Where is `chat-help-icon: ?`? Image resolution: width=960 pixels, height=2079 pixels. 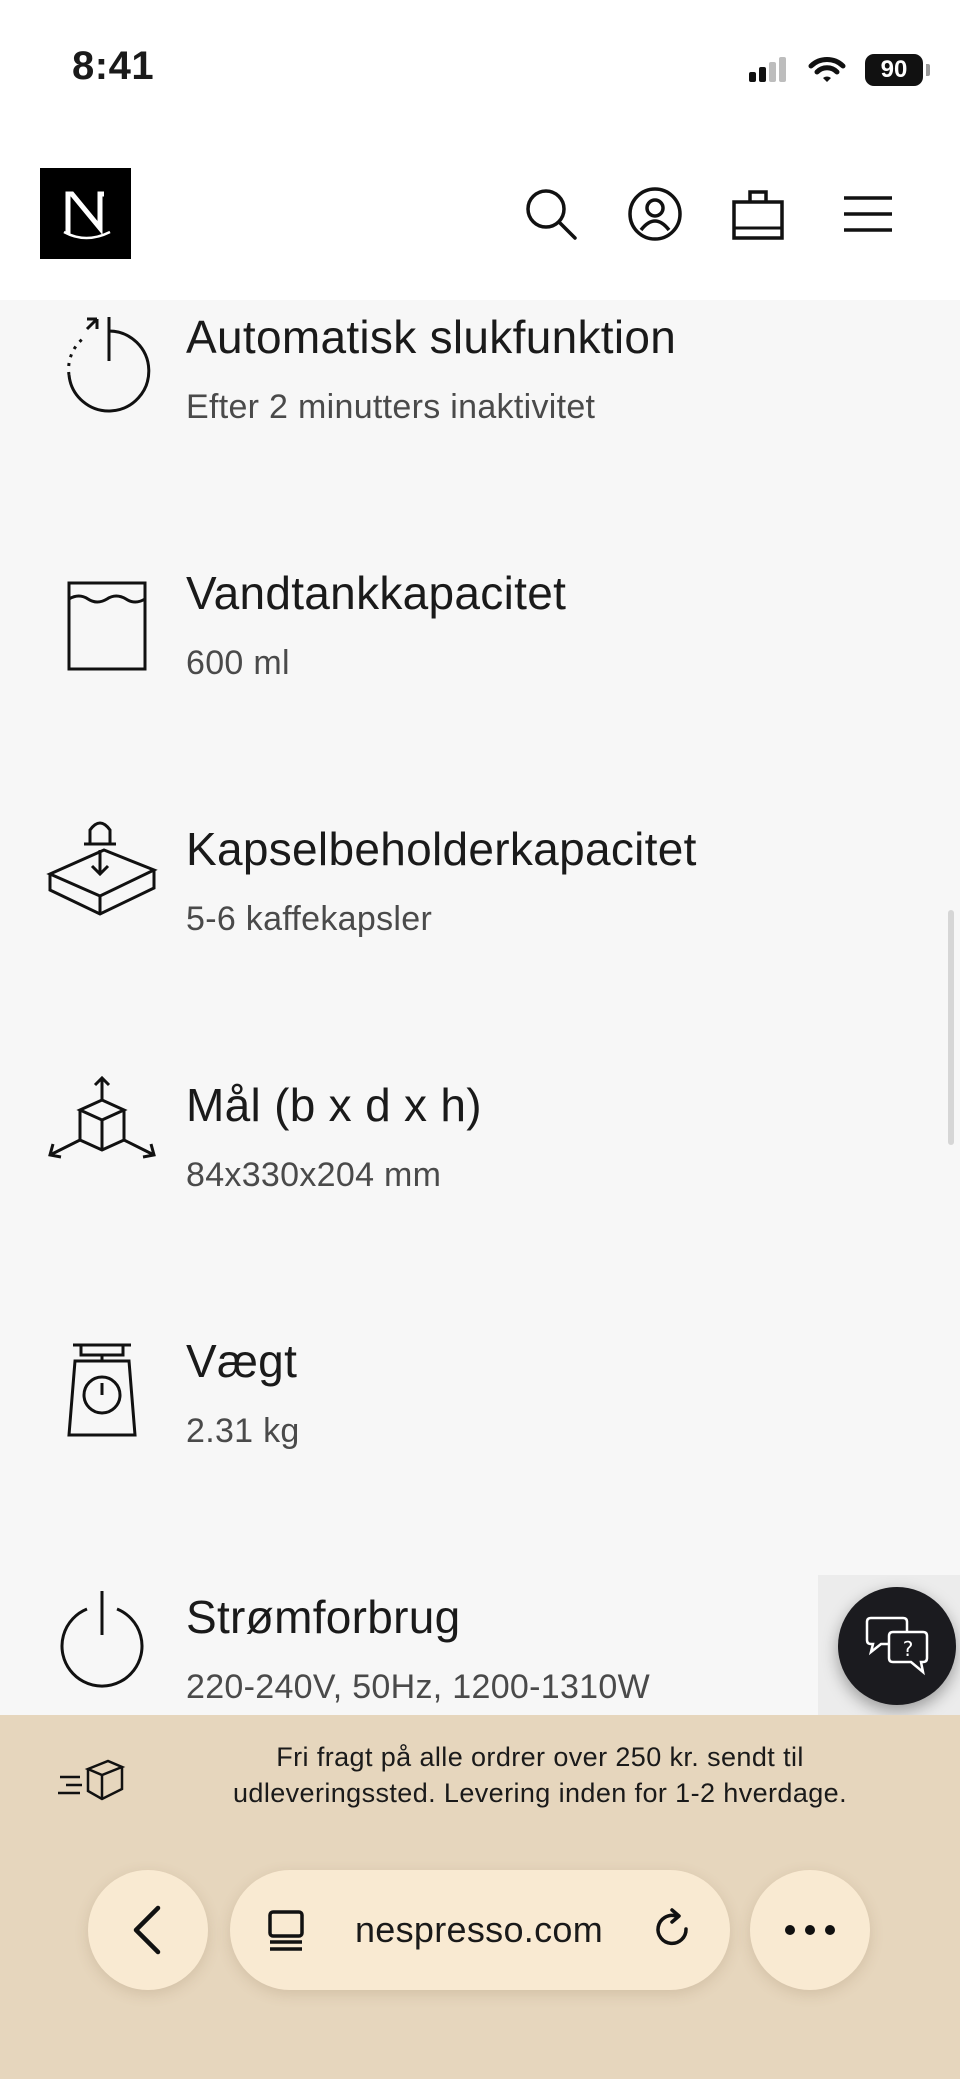 chat-help-icon: ? is located at coordinates (897, 1646).